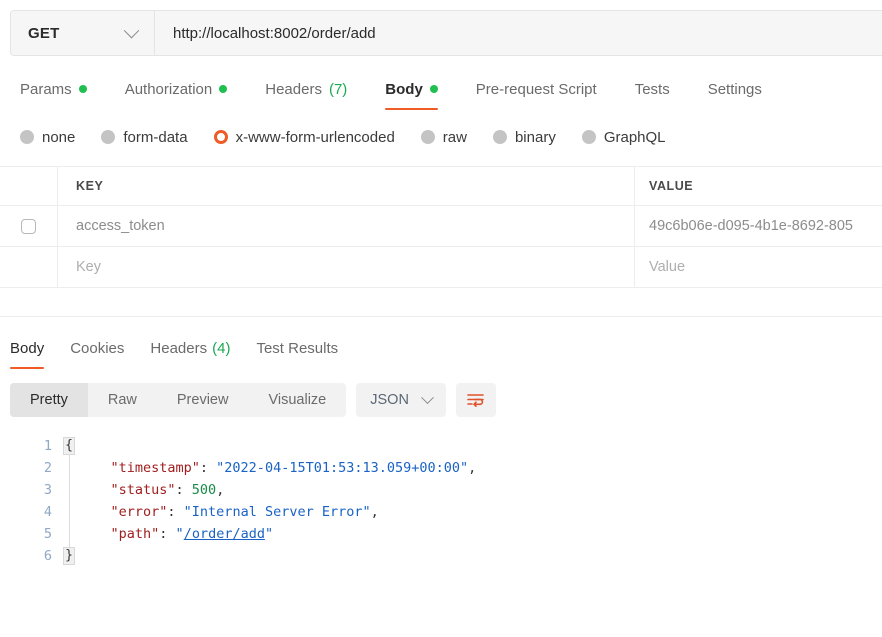 This screenshot has width=882, height=637. What do you see at coordinates (135, 534) in the screenshot?
I see `code-token: "path"` at bounding box center [135, 534].